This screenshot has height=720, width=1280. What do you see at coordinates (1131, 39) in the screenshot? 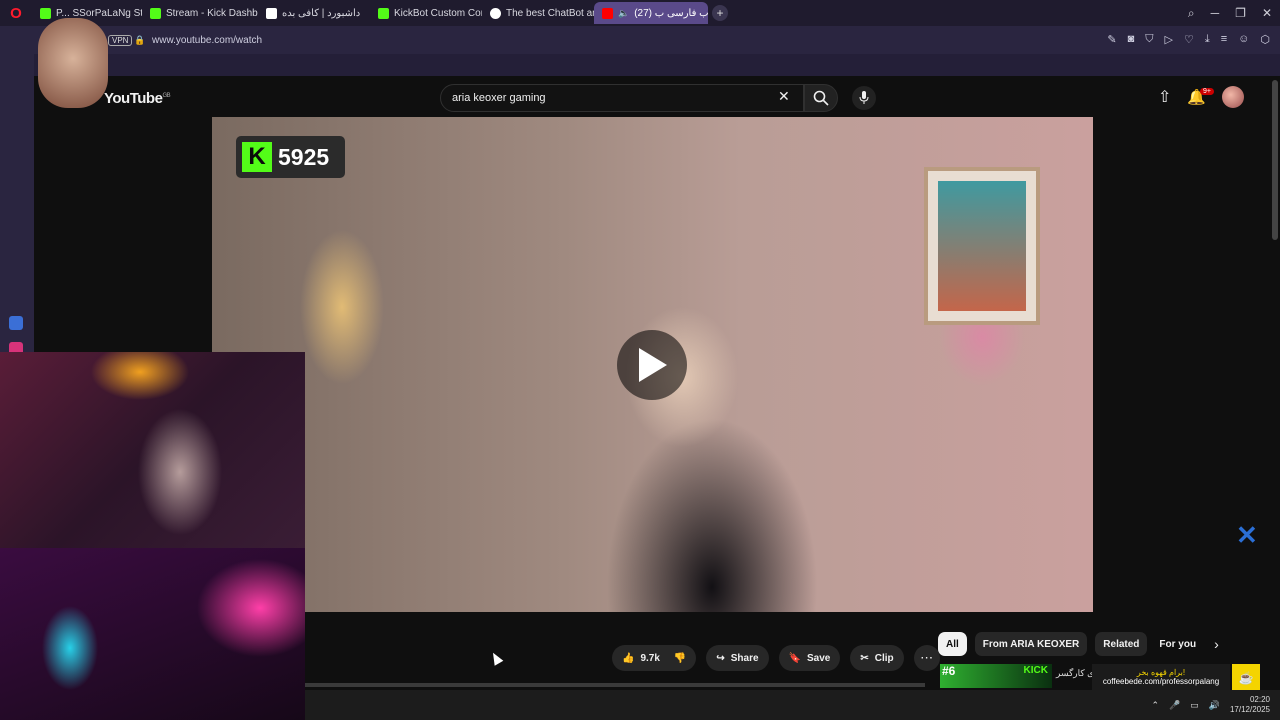
I see `camera-icon: ◙` at bounding box center [1131, 39].